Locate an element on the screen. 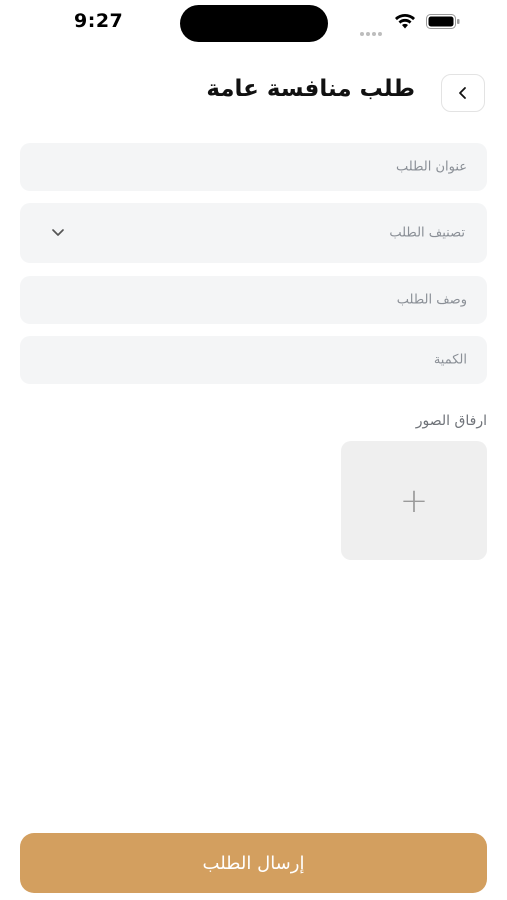 The height and width of the screenshot is (900, 507). battery-icon is located at coordinates (443, 21).